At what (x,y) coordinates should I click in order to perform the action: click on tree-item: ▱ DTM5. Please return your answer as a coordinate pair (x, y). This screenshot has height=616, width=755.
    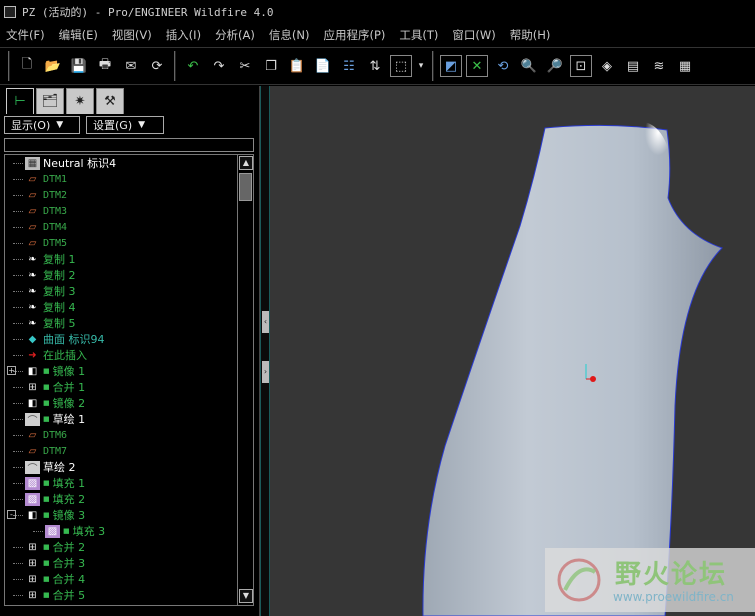
    Looking at the image, I should click on (121, 243).